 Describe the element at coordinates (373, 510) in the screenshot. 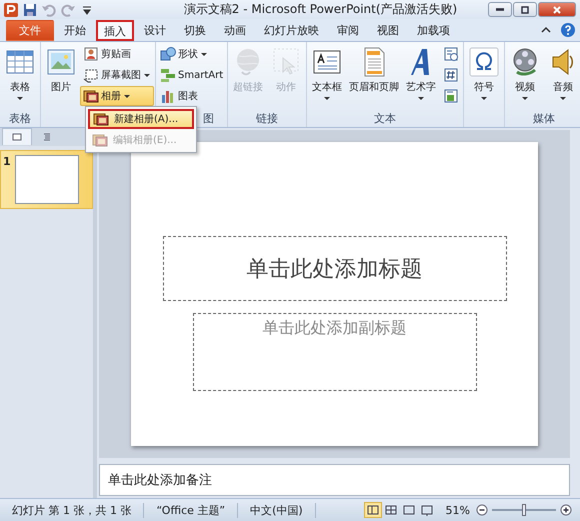

I see `normal-view-icon` at that location.